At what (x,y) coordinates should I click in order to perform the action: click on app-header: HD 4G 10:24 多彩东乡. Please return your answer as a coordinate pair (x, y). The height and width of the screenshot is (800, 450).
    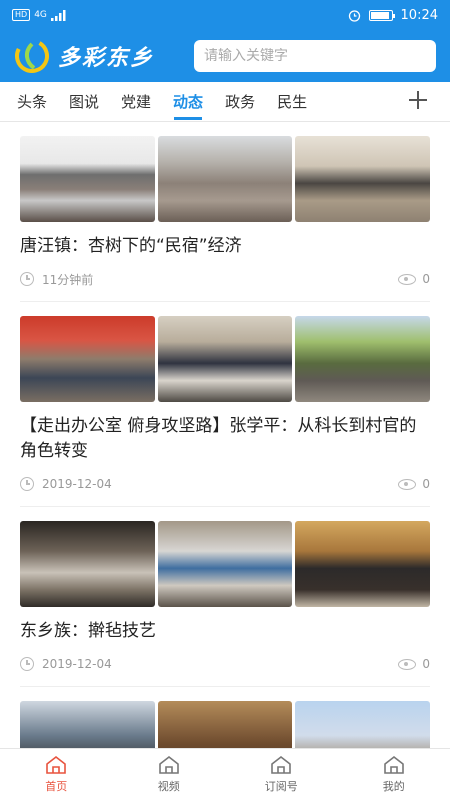
    Looking at the image, I should click on (225, 41).